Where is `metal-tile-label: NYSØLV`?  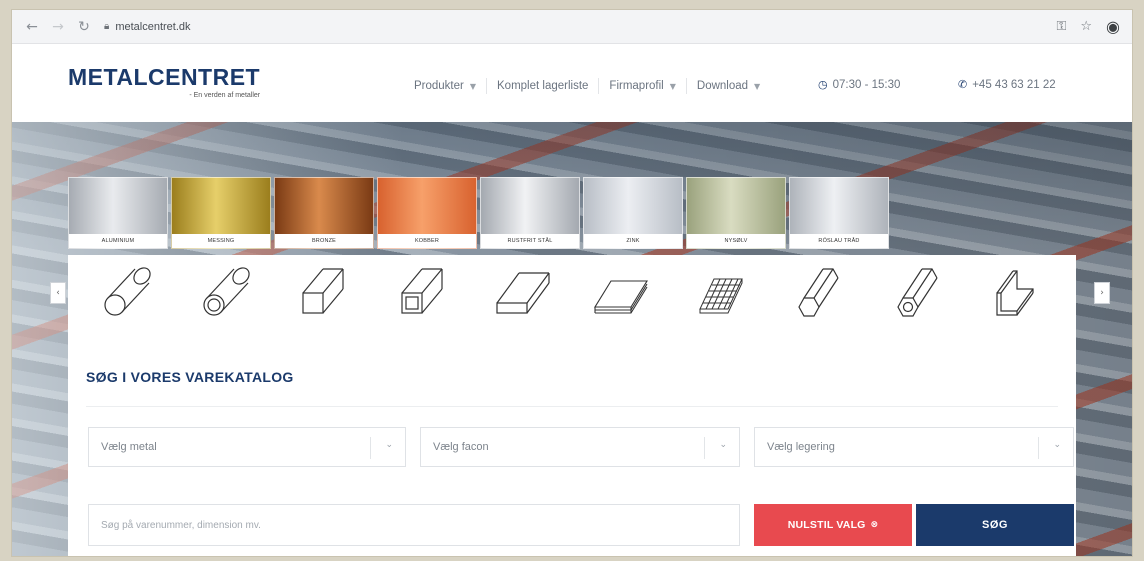
metal-tile-label: NYSØLV is located at coordinates (736, 241).